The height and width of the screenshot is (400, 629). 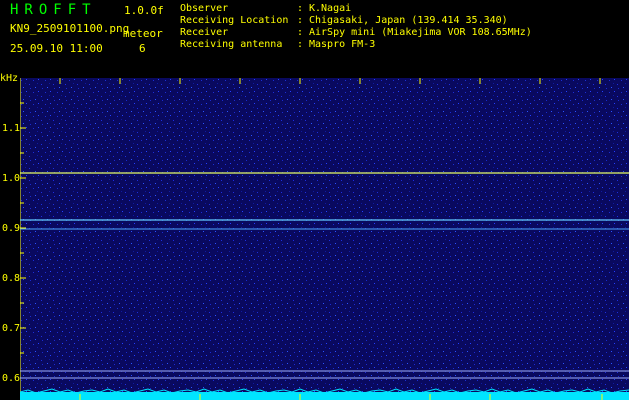 I want to click on info-value: AirSpy mini (Miakejima VOR 108.65MHz), so click(x=420, y=32).